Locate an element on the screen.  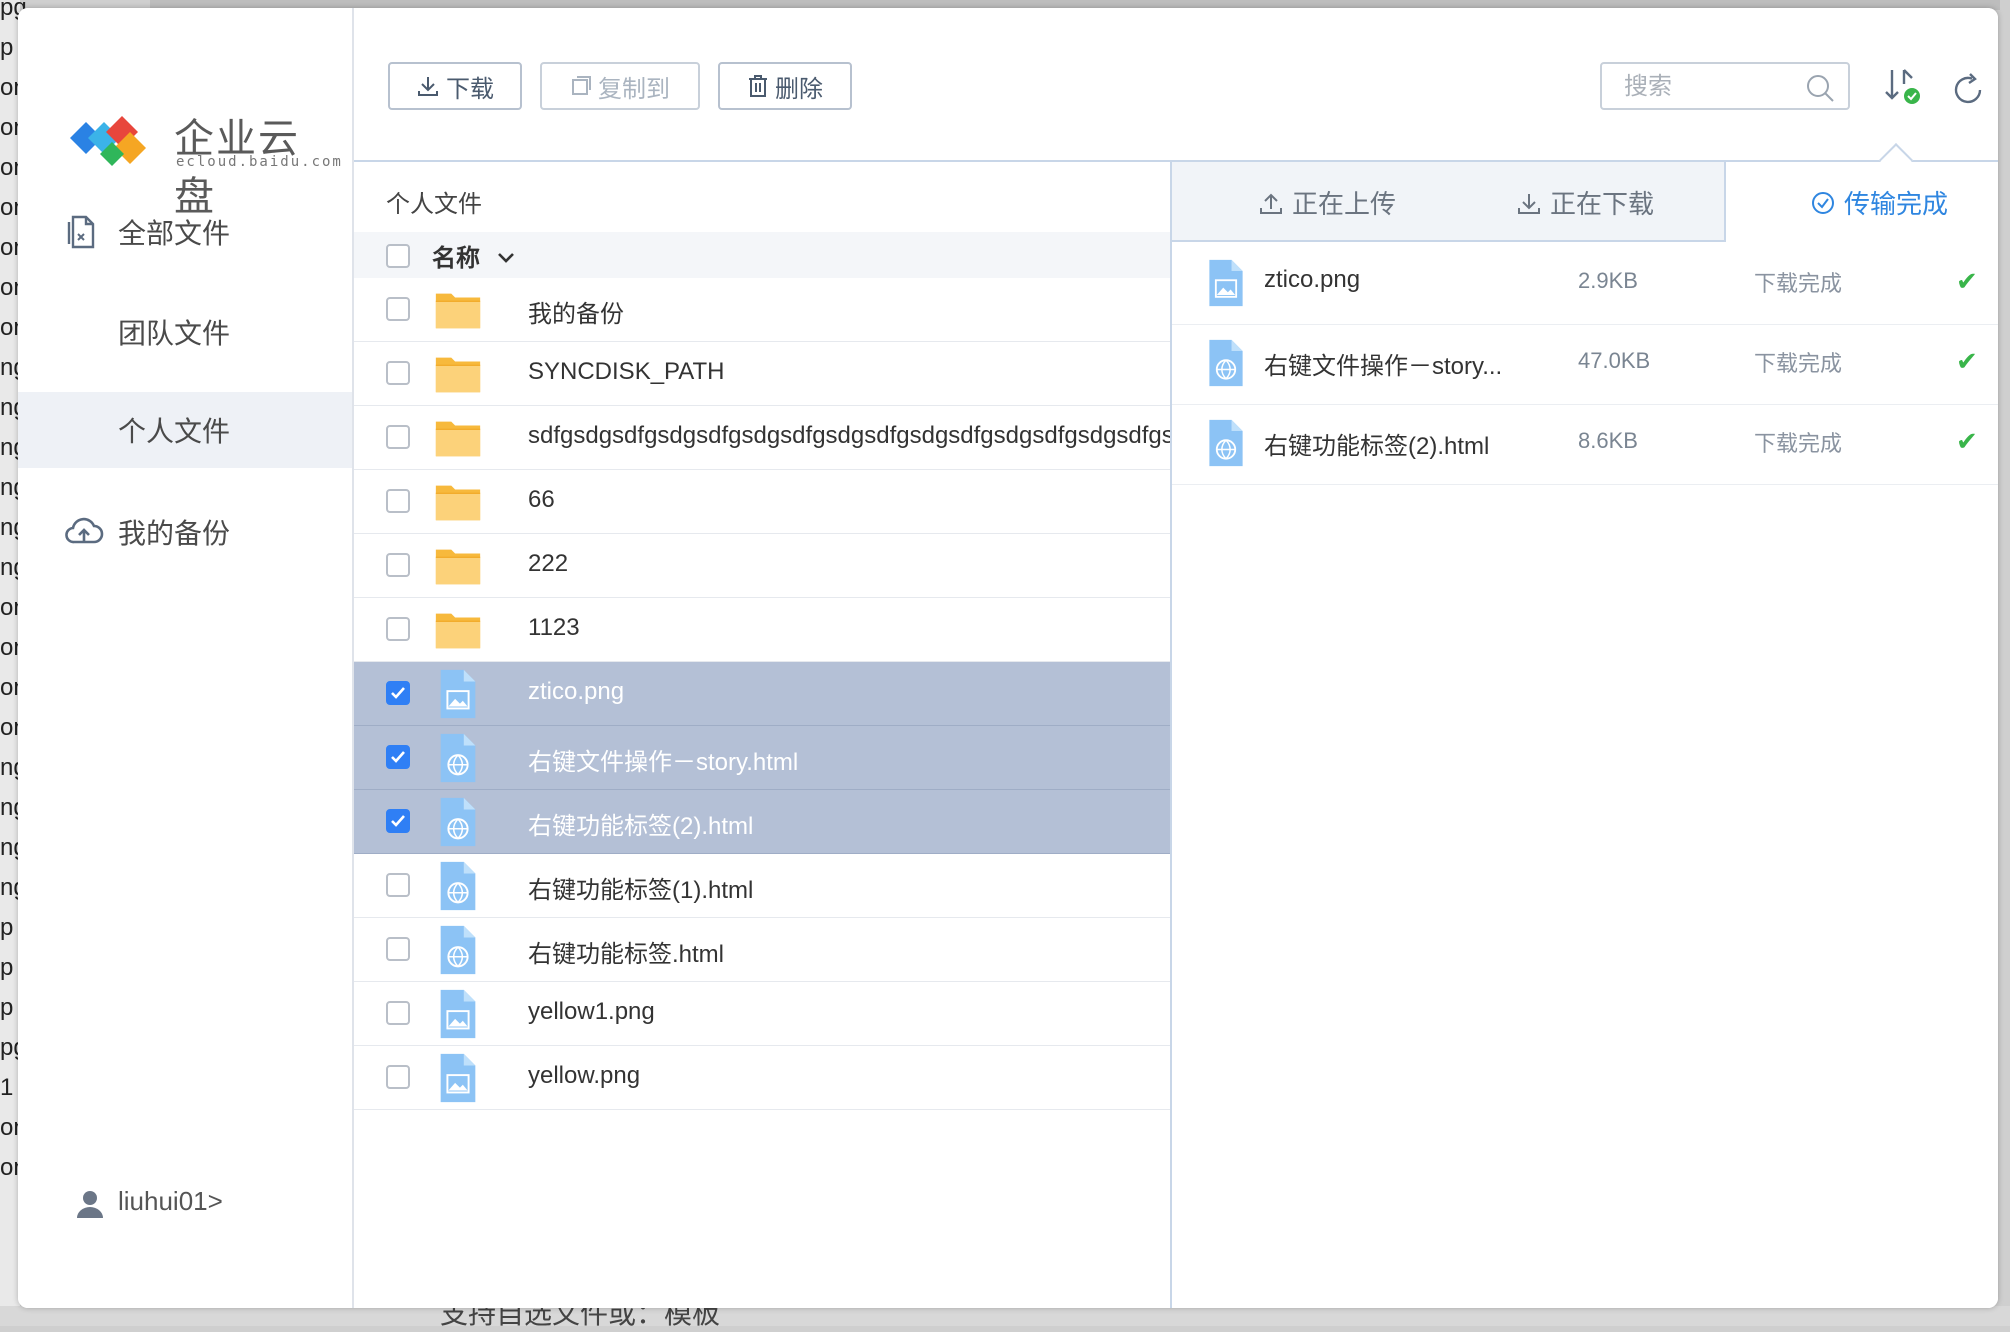
file-row: 1123 is located at coordinates (762, 630).